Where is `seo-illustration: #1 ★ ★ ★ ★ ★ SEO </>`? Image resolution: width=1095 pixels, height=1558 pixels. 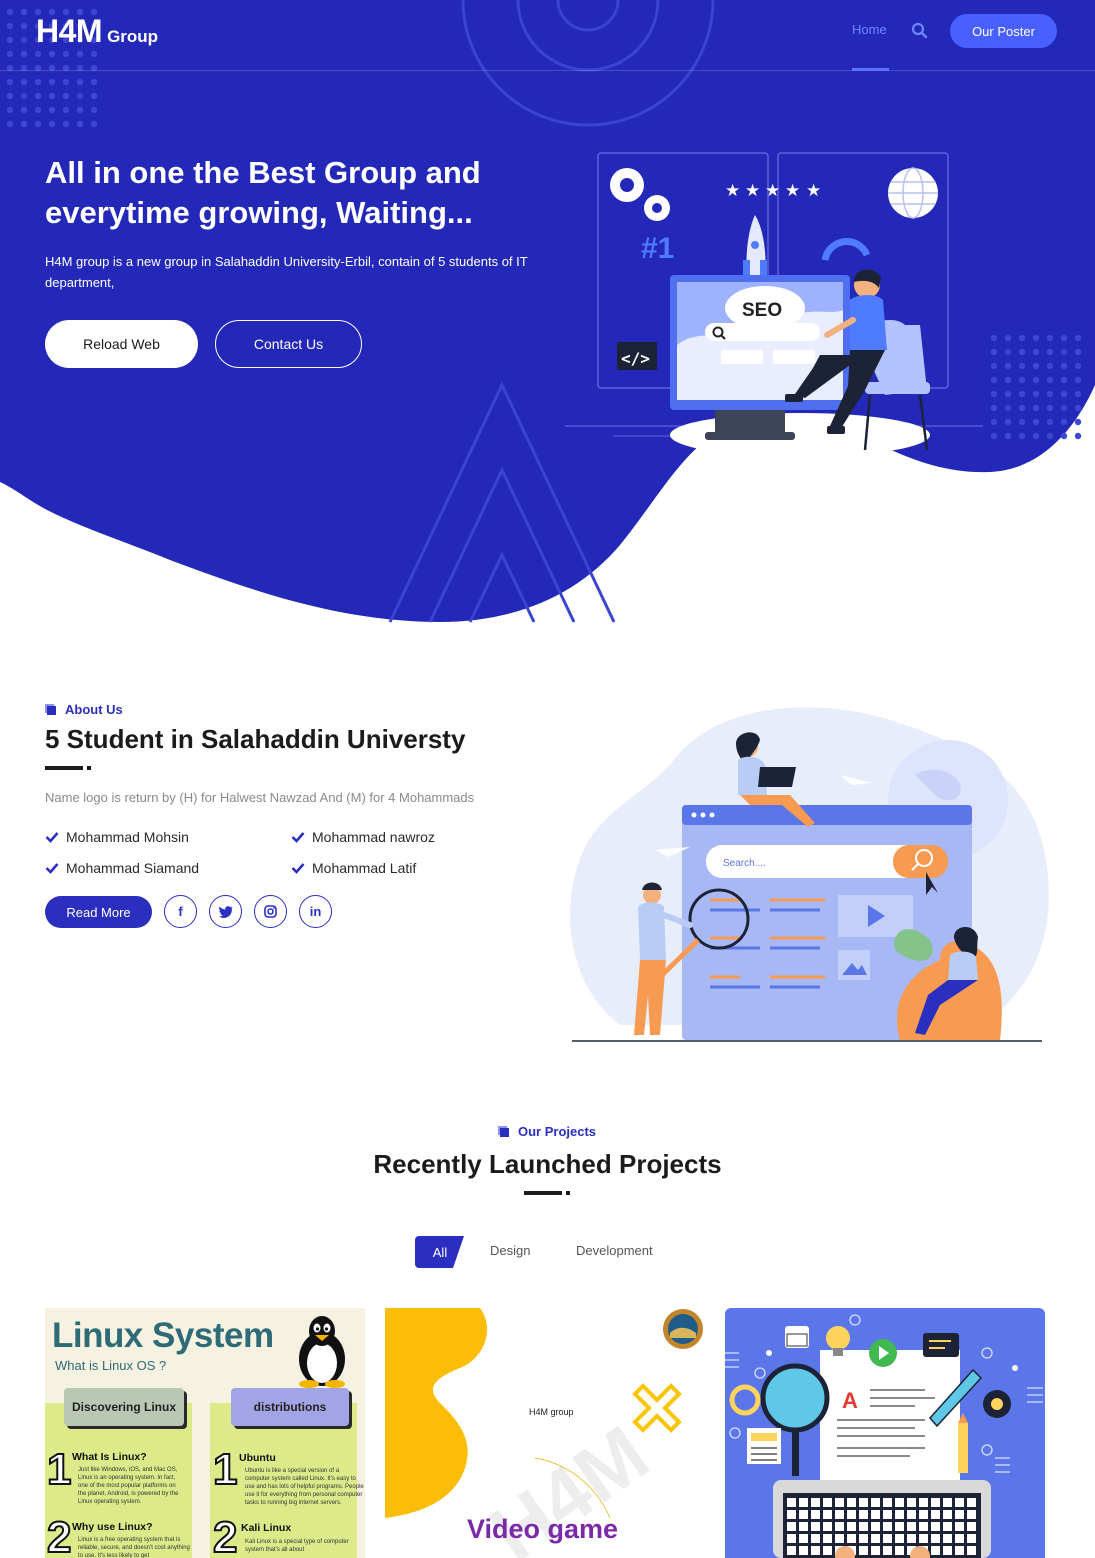 seo-illustration: #1 ★ ★ ★ ★ ★ SEO </> is located at coordinates (774, 304).